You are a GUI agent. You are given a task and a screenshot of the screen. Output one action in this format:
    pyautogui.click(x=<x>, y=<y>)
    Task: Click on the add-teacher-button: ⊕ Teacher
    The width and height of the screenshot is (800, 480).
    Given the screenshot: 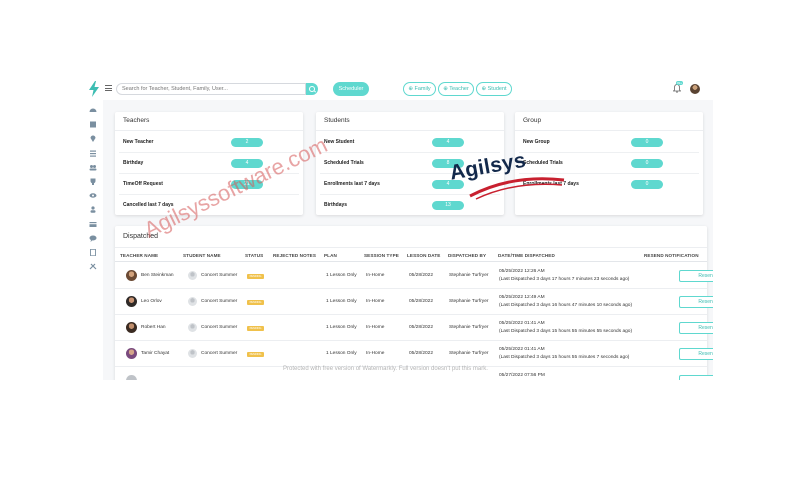 What is the action you would take?
    pyautogui.click(x=456, y=89)
    